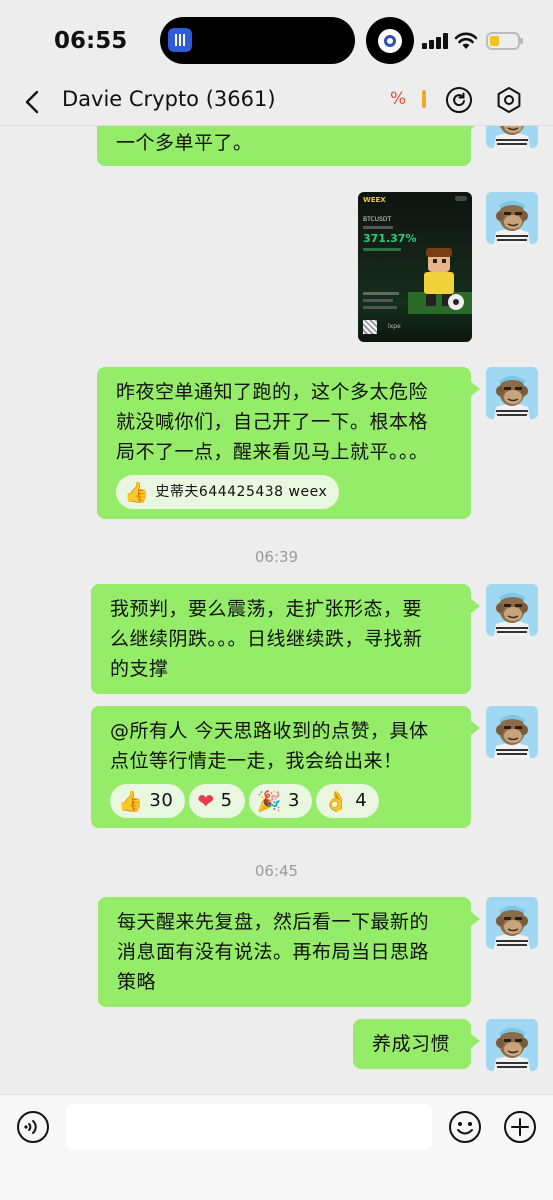 The image size is (553, 1200). I want to click on message-text: 一个多单平了。, so click(184, 143).